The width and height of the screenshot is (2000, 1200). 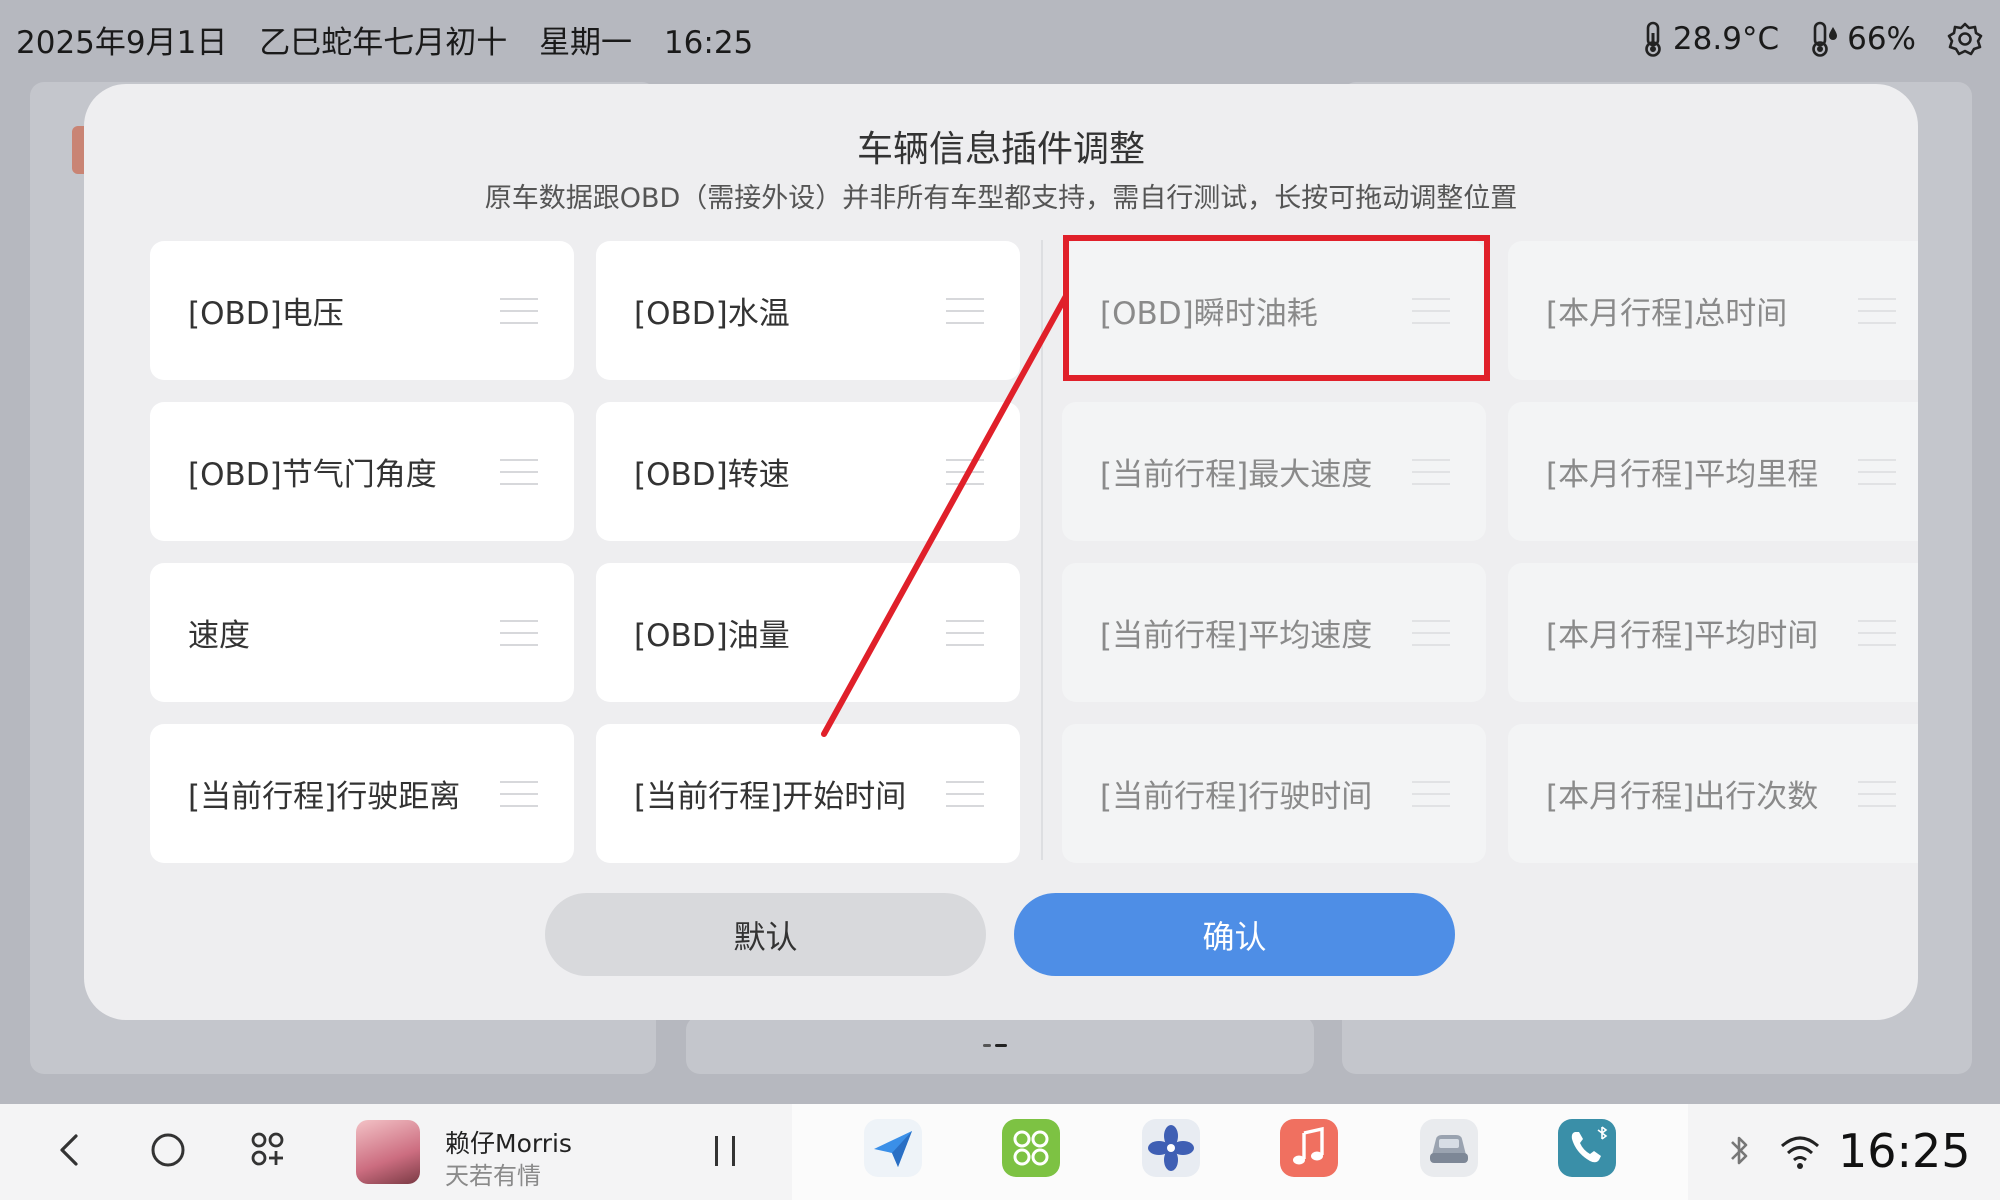 I want to click on plugin-tile-active: [OBD]转速, so click(x=808, y=471).